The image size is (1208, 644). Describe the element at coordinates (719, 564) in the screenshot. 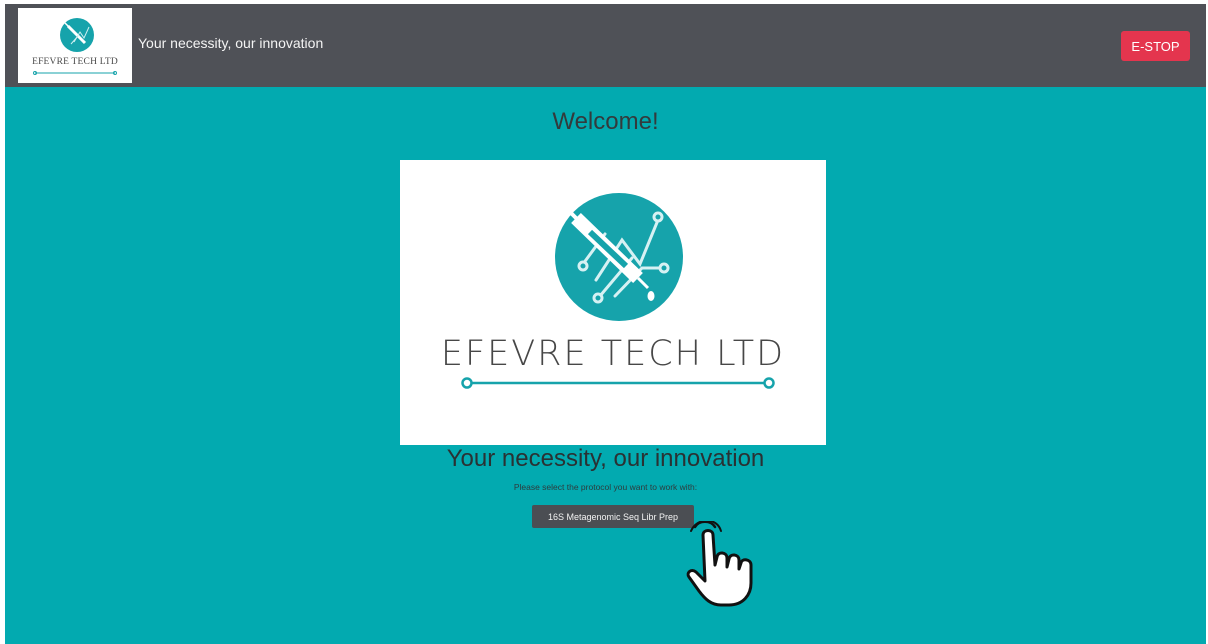

I see `hand-pointer-icon` at that location.